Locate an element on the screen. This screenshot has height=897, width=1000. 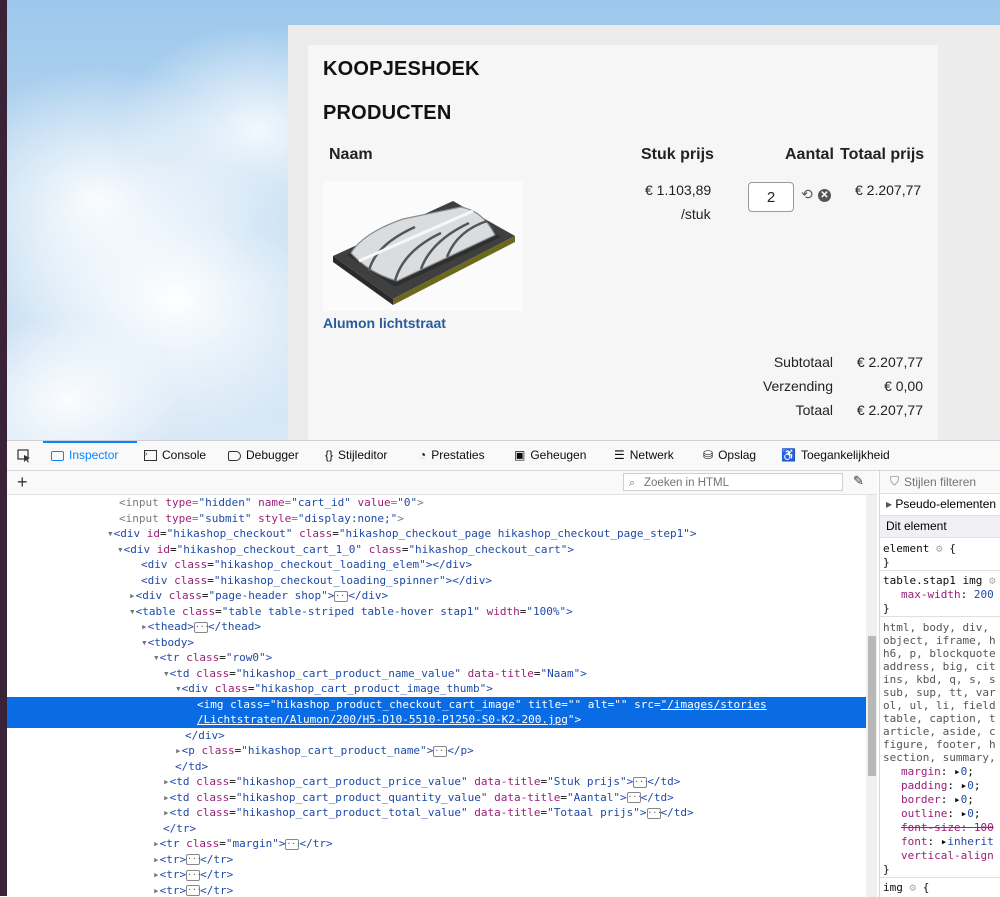
reset-declaration: font: ▸inherit is located at coordinates (938, 841).